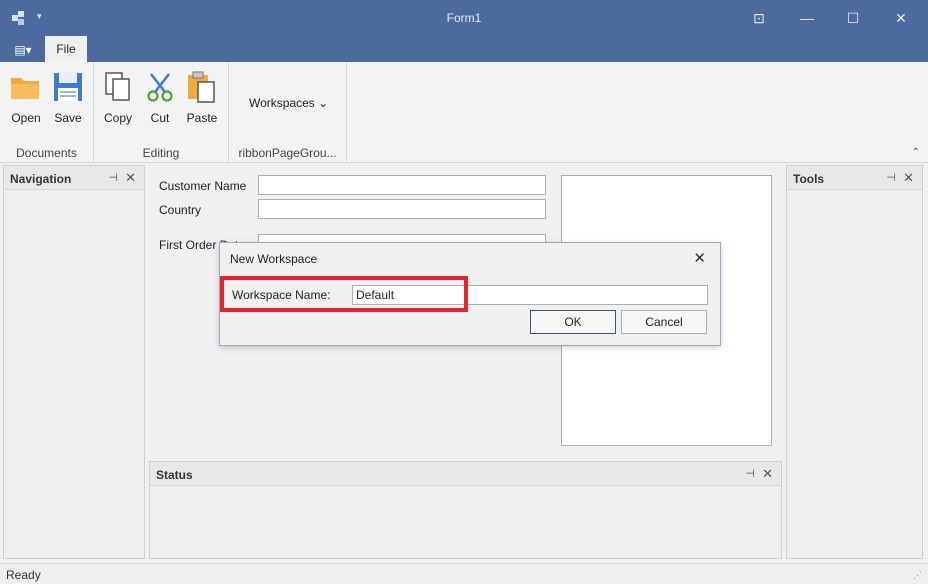  What do you see at coordinates (174, 475) in the screenshot?
I see `status-panel-title: Status` at bounding box center [174, 475].